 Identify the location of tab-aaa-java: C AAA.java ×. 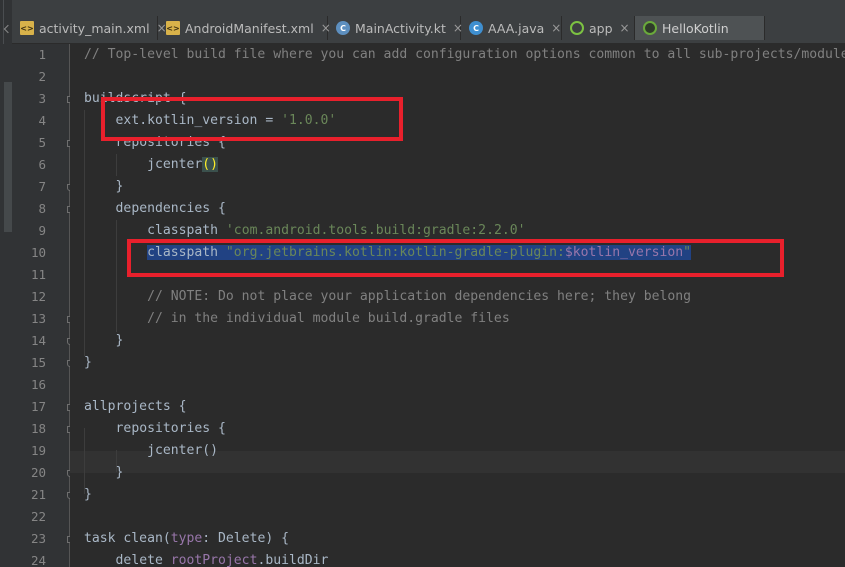
(511, 28).